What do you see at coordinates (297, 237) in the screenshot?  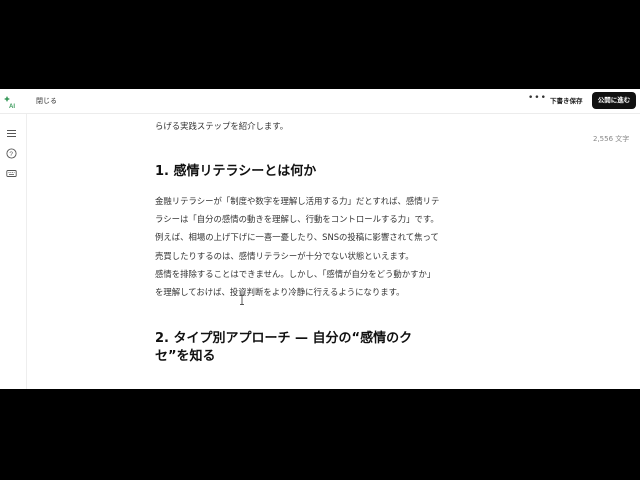 I see `paragraph-line: 例えば、相場の上げ下げに一喜一憂したり、SNSの投稿に影響されて焦って` at bounding box center [297, 237].